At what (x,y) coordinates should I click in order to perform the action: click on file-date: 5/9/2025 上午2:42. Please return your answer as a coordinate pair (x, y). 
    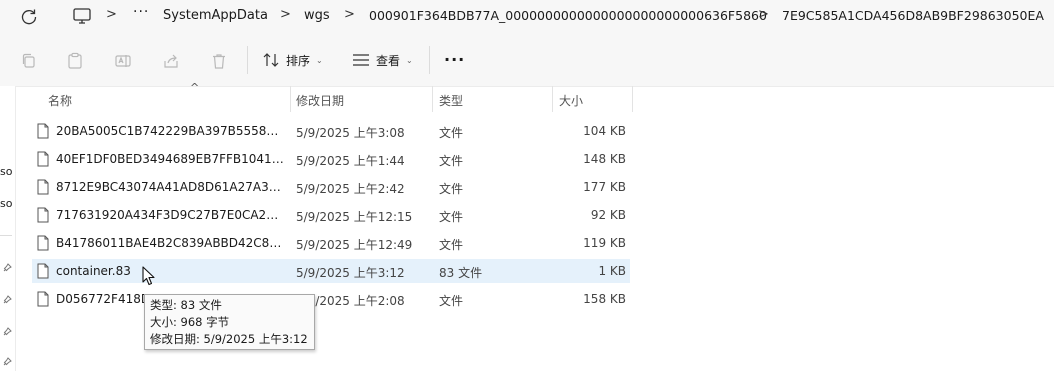
    Looking at the image, I should click on (350, 189).